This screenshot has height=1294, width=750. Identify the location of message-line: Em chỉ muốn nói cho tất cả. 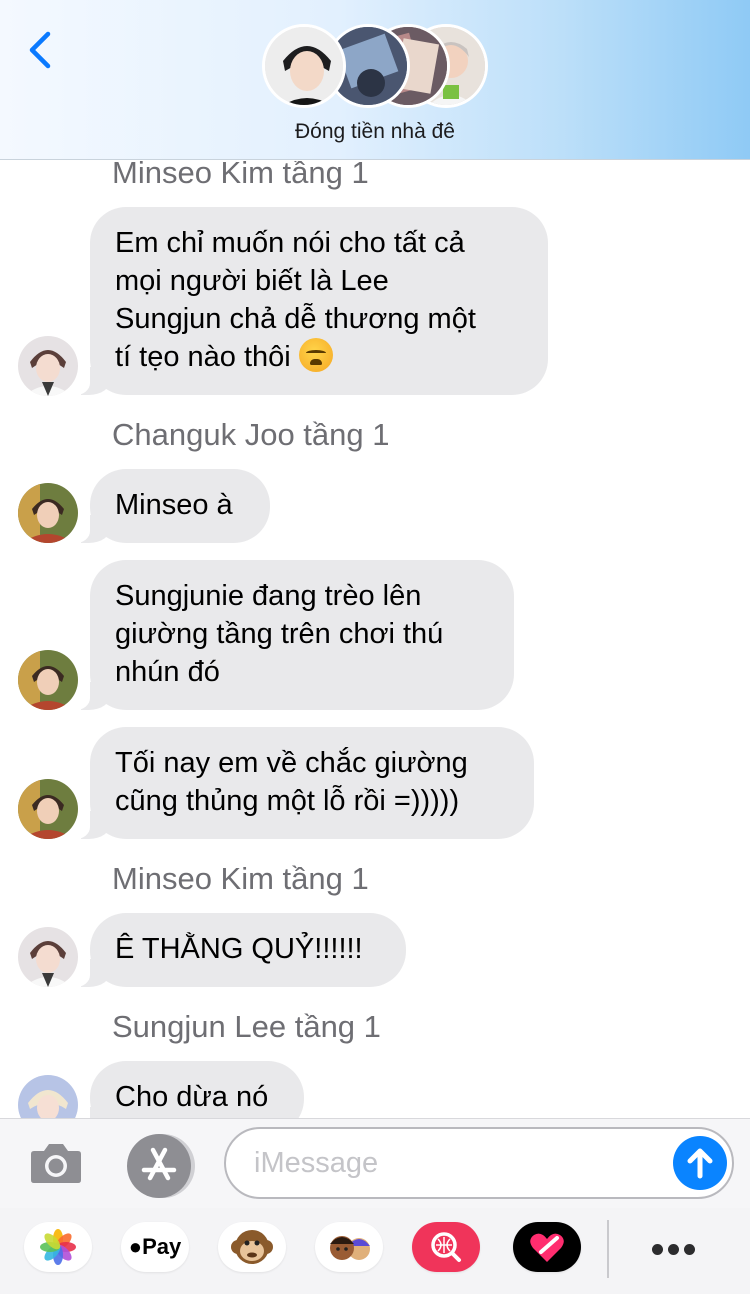
(290, 243).